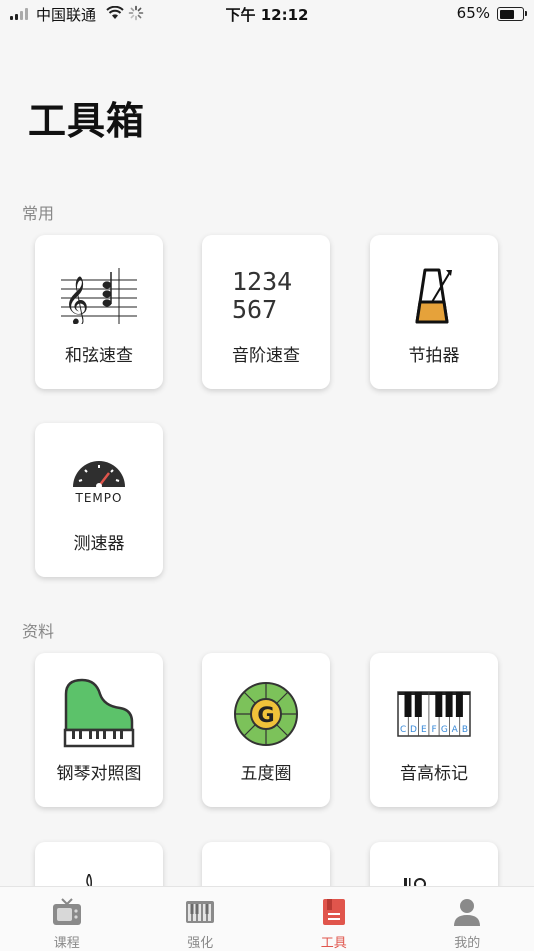  I want to click on grand-piano-icon, so click(99, 714).